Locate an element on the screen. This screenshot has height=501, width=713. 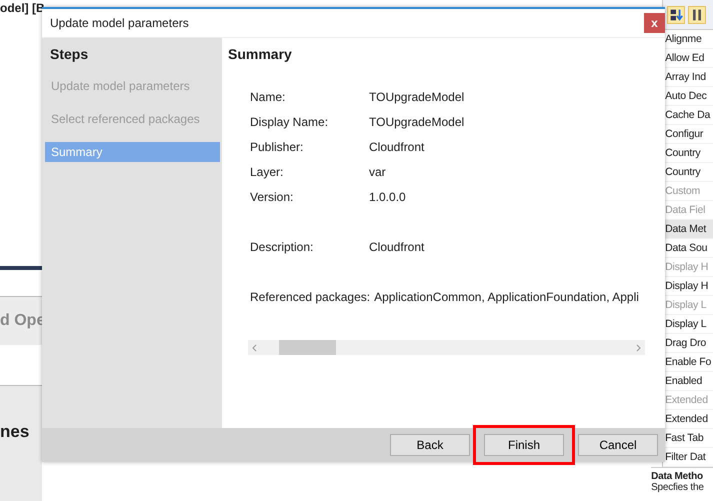
scroll-thumb is located at coordinates (307, 347).